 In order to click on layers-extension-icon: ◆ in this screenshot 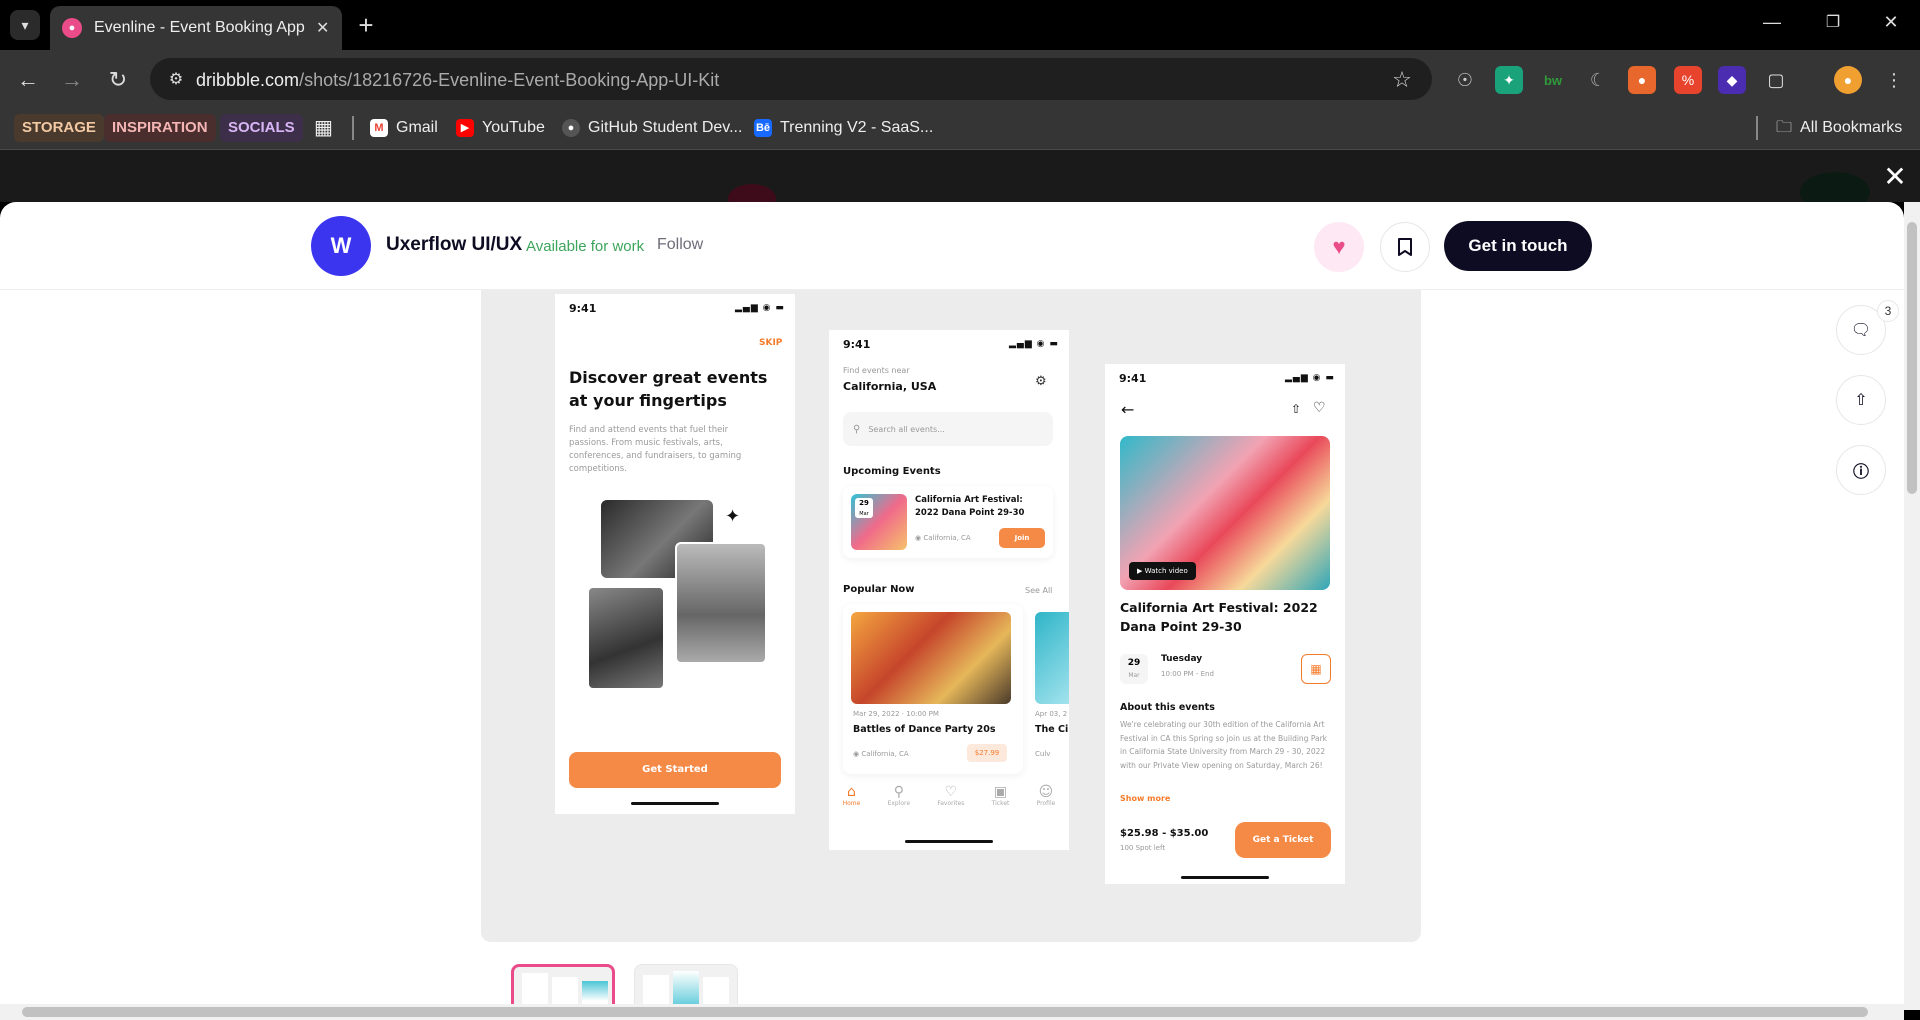, I will do `click(1732, 80)`.